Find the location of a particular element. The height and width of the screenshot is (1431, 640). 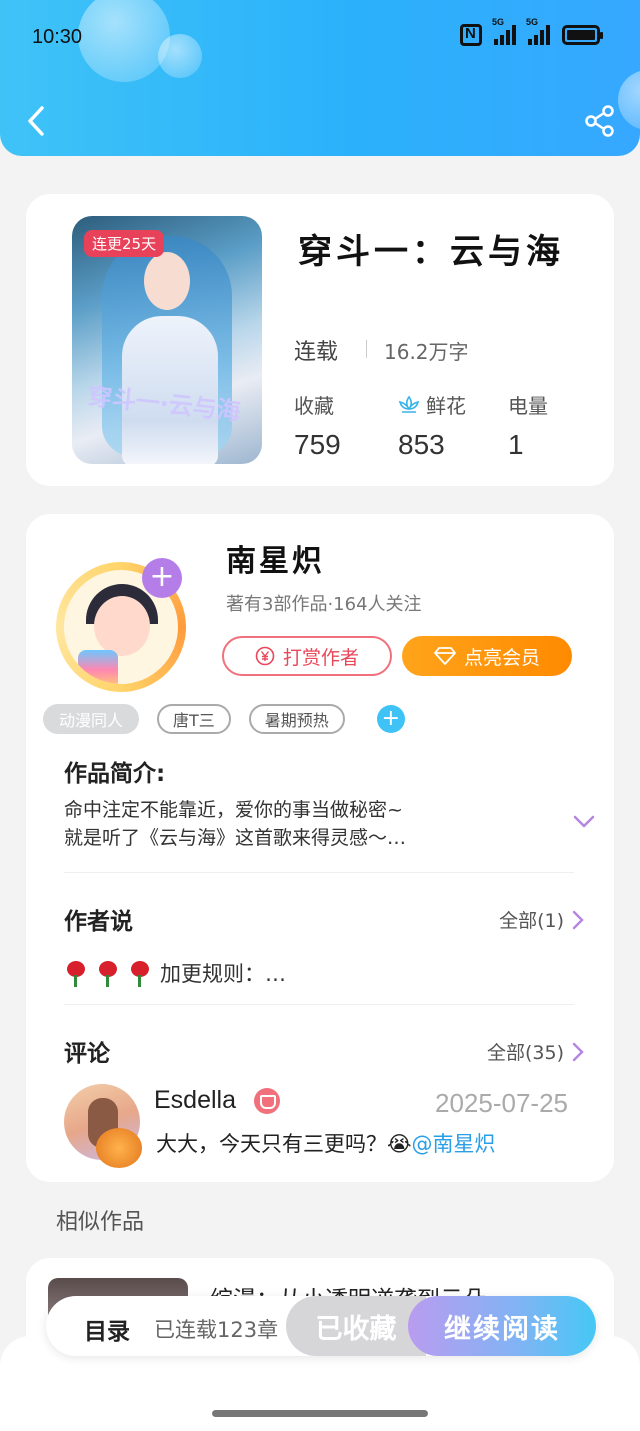

comment-mention: @南星炽 is located at coordinates (454, 1144).